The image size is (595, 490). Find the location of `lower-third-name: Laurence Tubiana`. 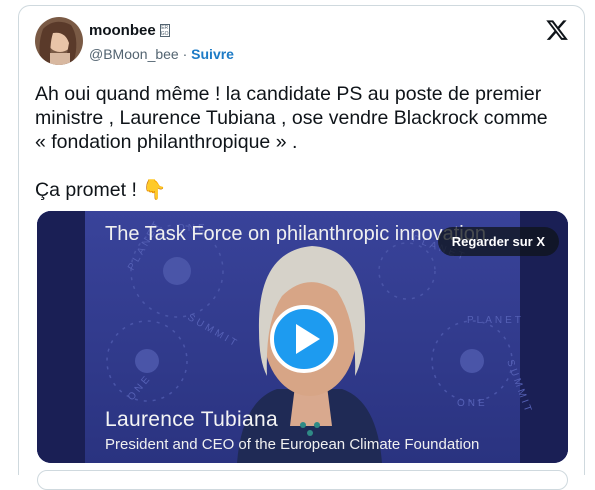

lower-third-name: Laurence Tubiana is located at coordinates (191, 419).